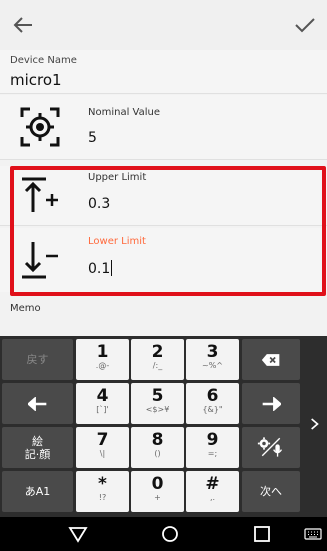 The image size is (327, 551). I want to click on target-icon, so click(40, 127).